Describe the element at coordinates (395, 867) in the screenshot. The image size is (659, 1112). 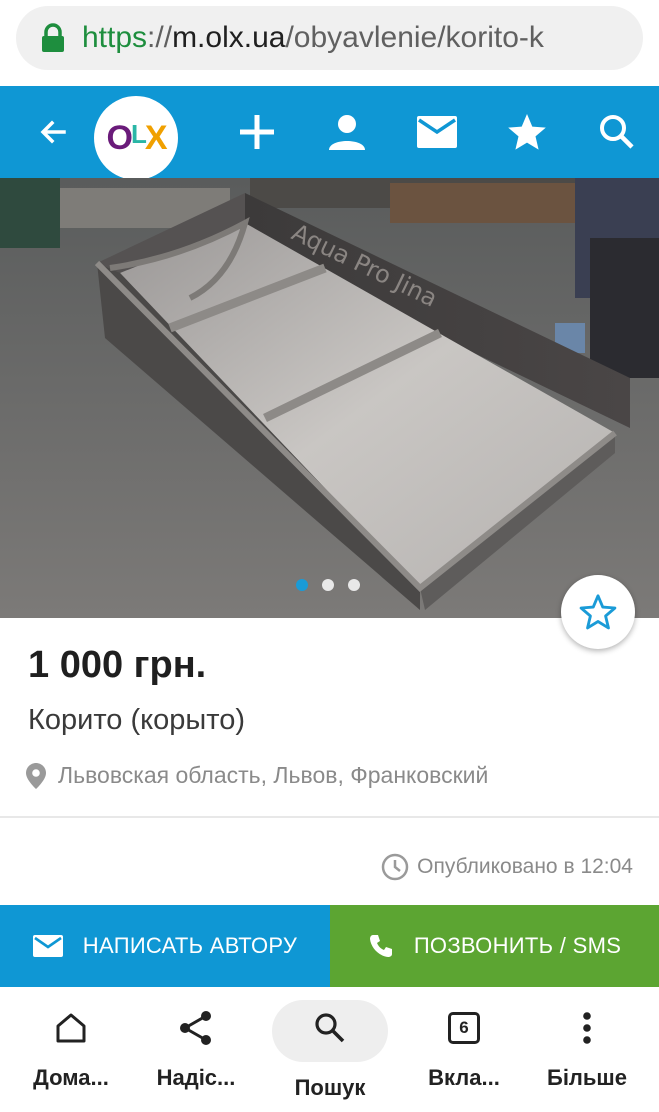
I see `clock-icon` at that location.